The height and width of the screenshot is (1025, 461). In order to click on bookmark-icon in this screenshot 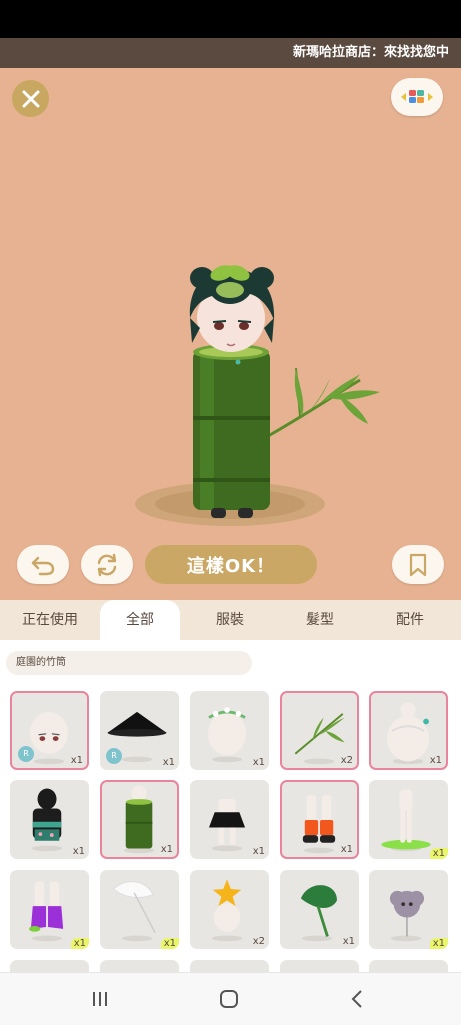, I will do `click(418, 564)`.